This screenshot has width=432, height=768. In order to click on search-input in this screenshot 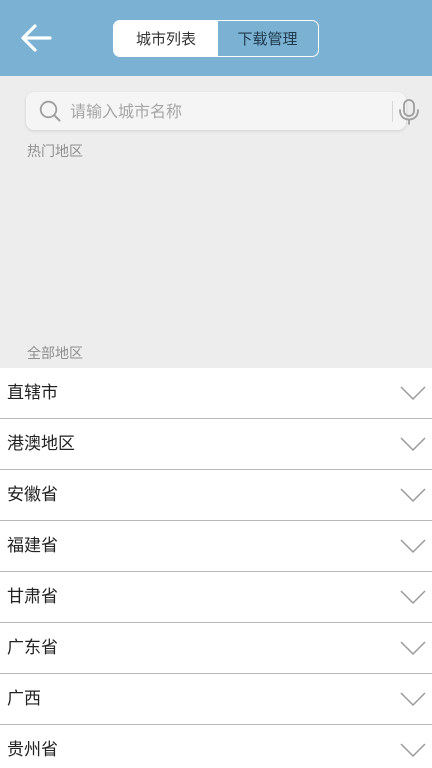, I will do `click(205, 111)`.